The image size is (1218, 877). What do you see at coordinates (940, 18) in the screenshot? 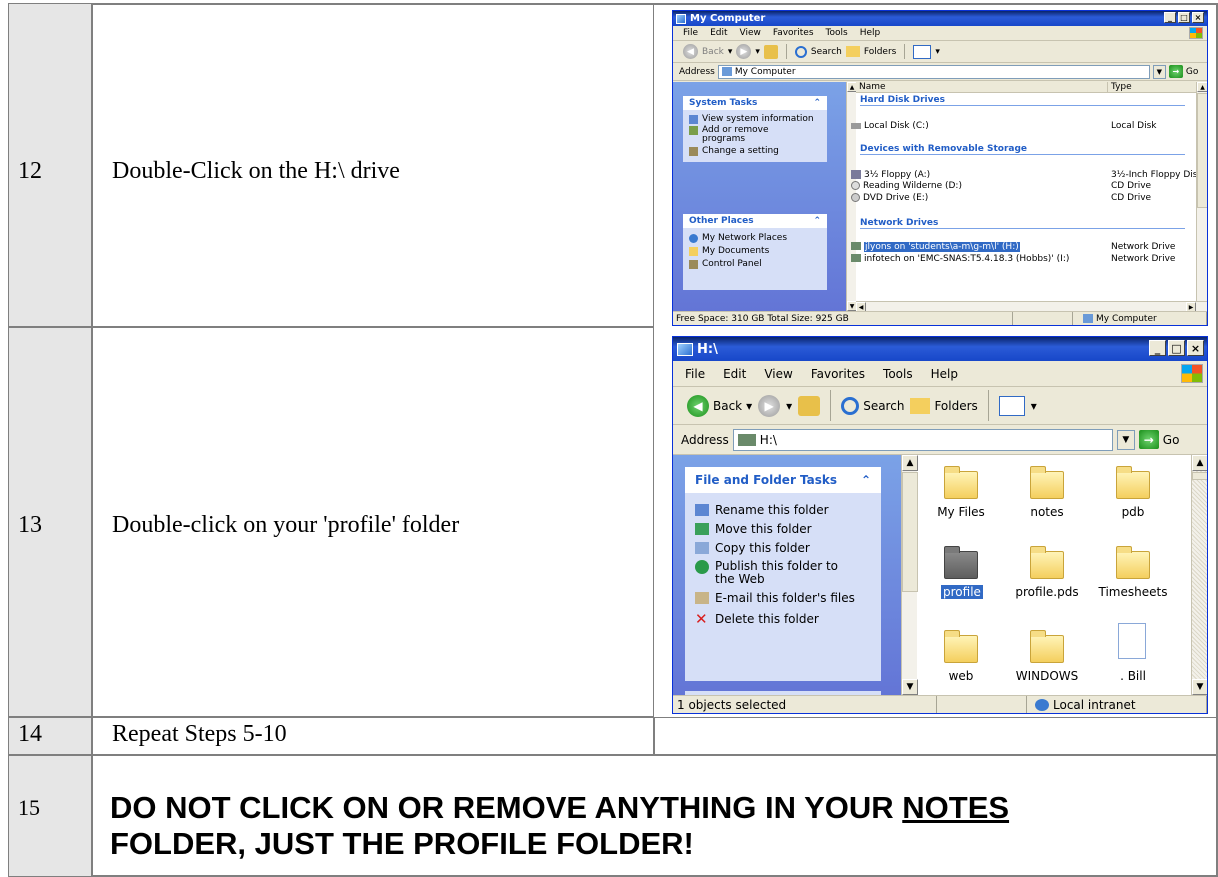
I see `title-bar: My Computer _ □ ×` at bounding box center [940, 18].